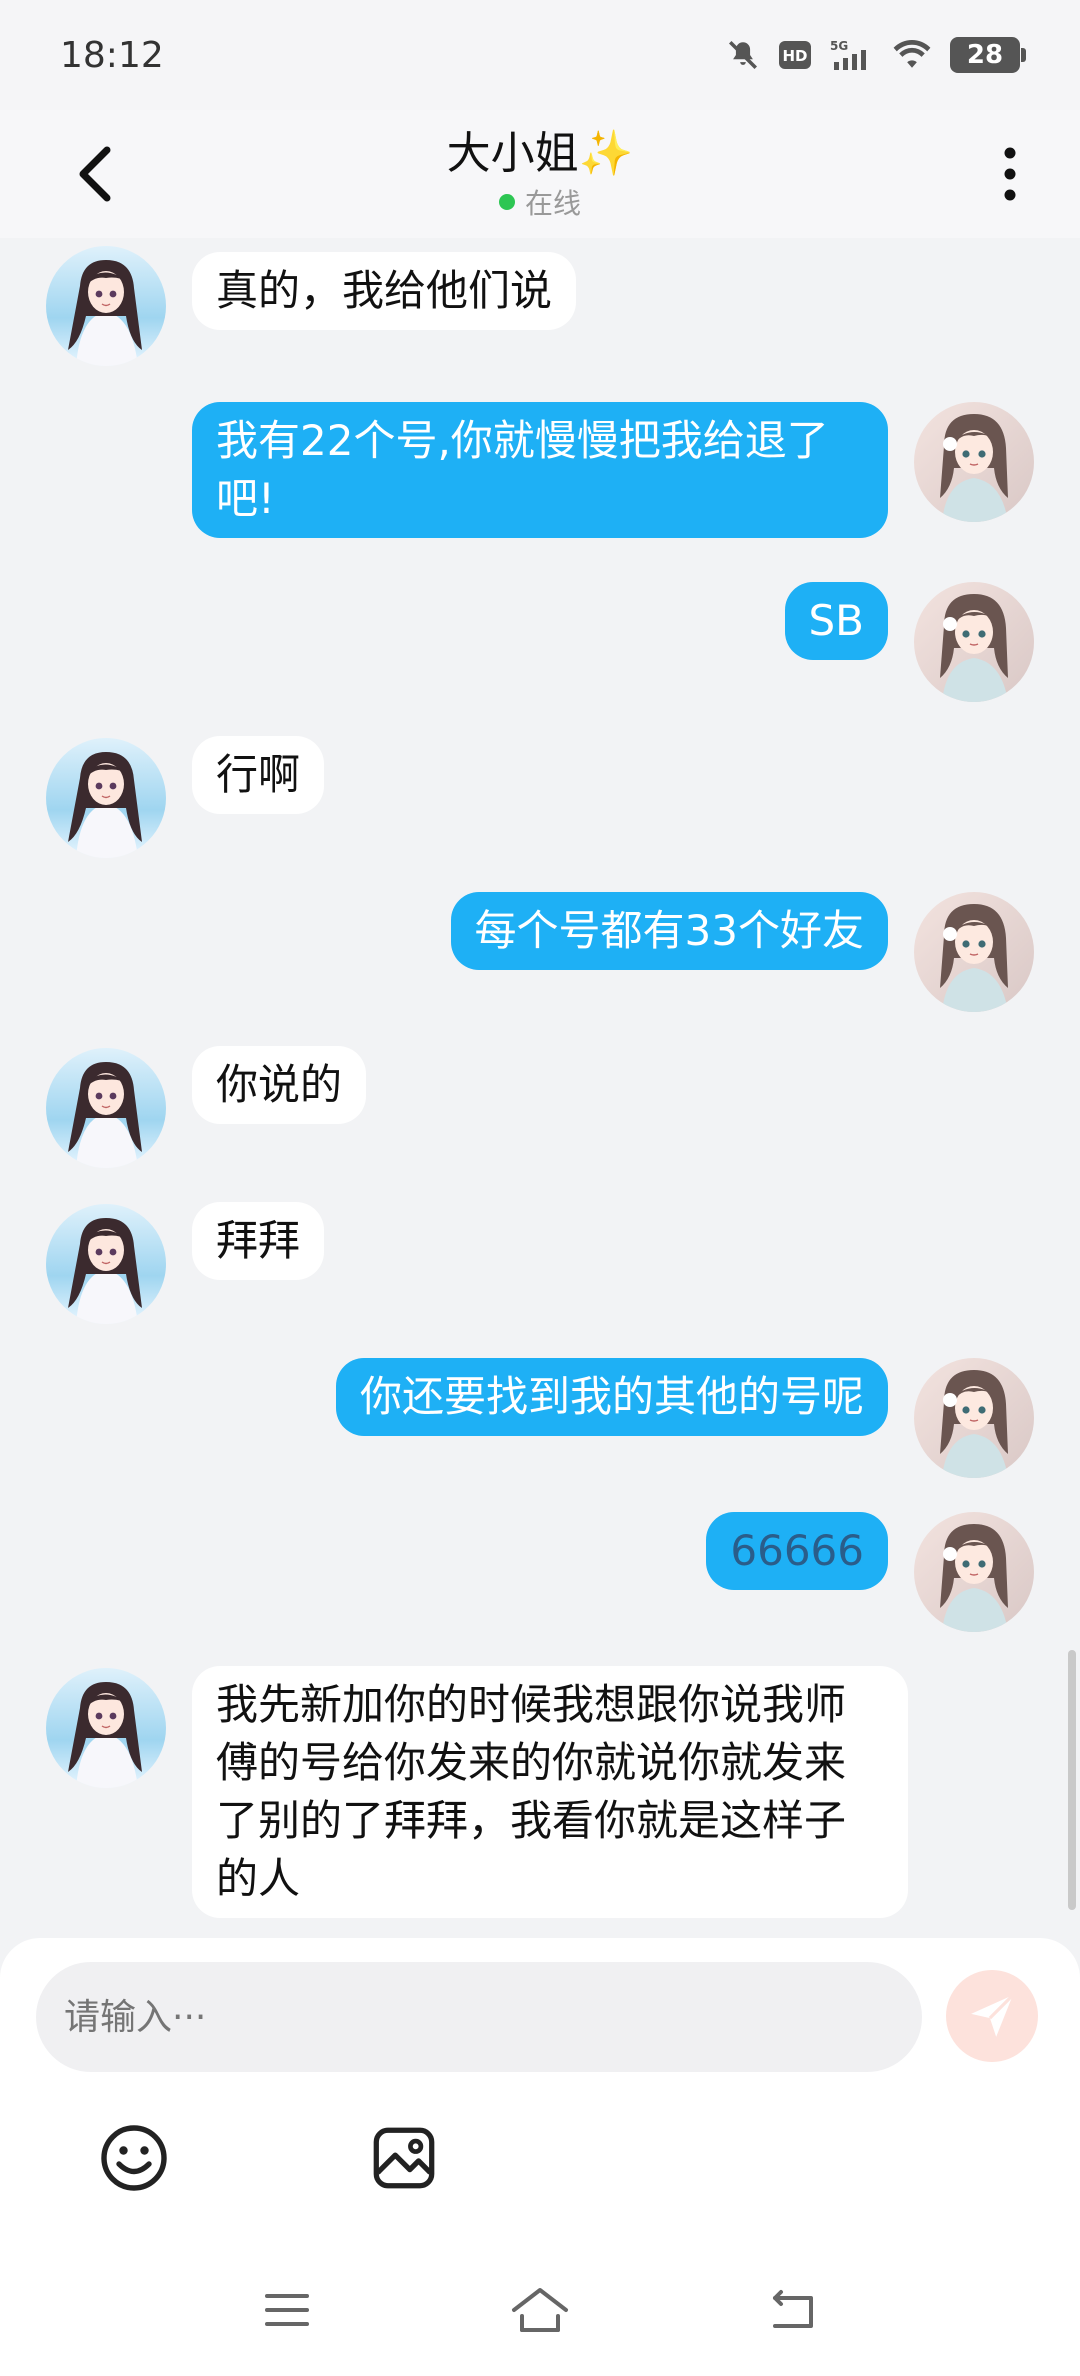 This screenshot has height=2376, width=1080. I want to click on mute-icon, so click(743, 55).